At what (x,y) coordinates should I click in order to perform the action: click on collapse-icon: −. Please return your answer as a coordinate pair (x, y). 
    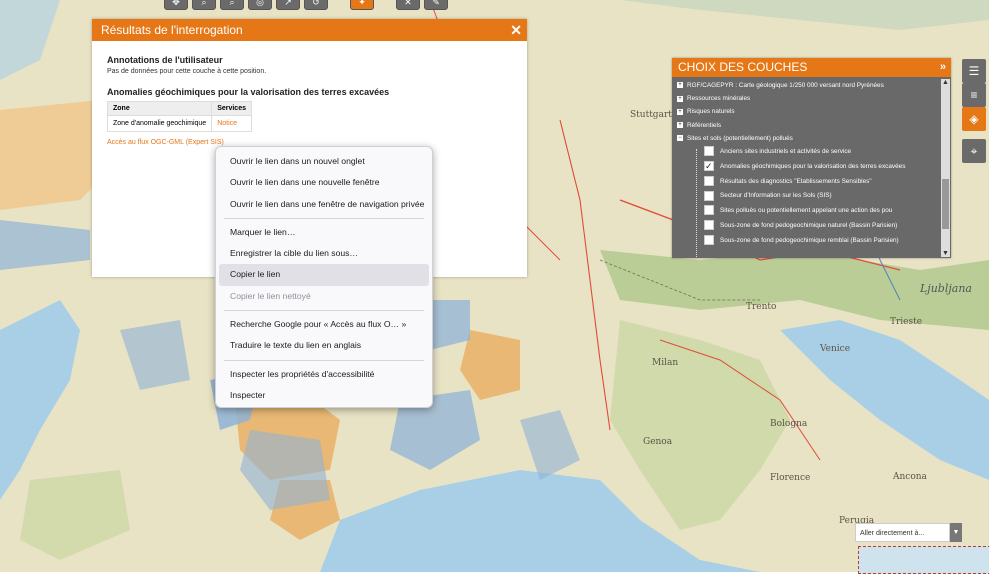
    Looking at the image, I should click on (680, 138).